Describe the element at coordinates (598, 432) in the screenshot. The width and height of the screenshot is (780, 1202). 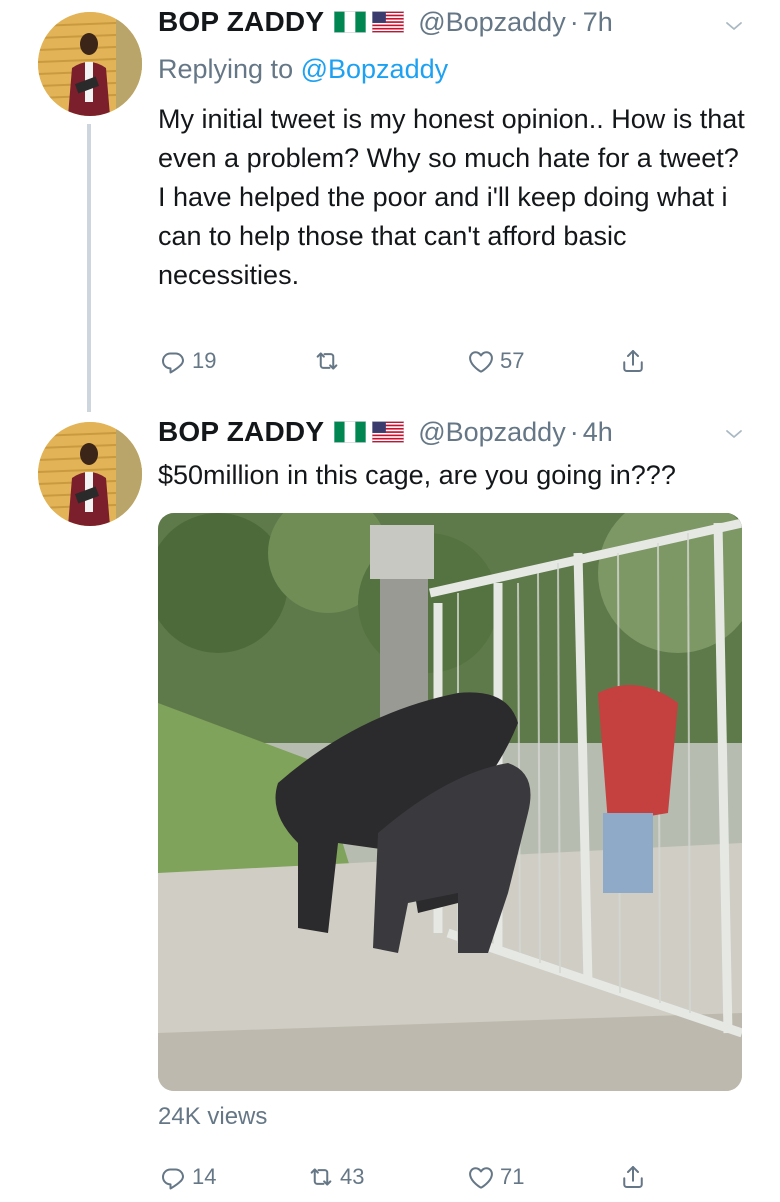
I see `timestamp: 4h` at that location.